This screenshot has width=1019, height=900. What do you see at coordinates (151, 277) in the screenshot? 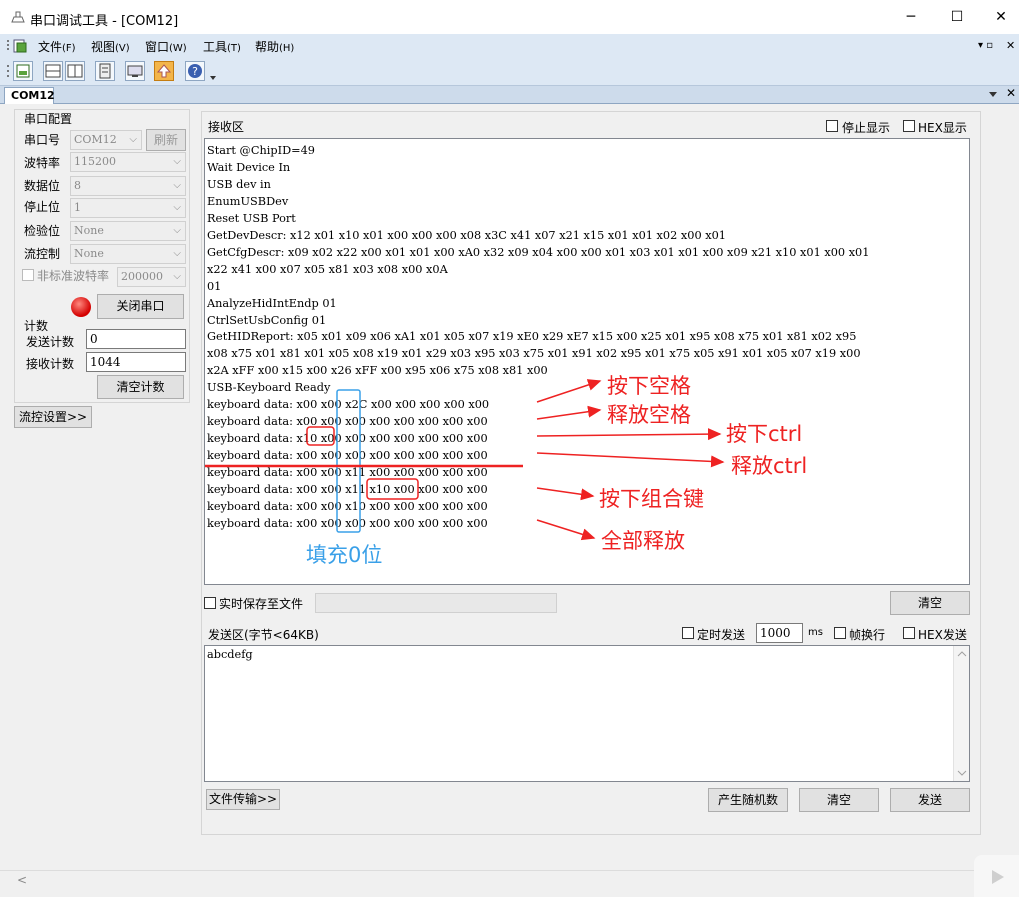
I see `nonstd-baud-select: 200000 ⌵` at bounding box center [151, 277].